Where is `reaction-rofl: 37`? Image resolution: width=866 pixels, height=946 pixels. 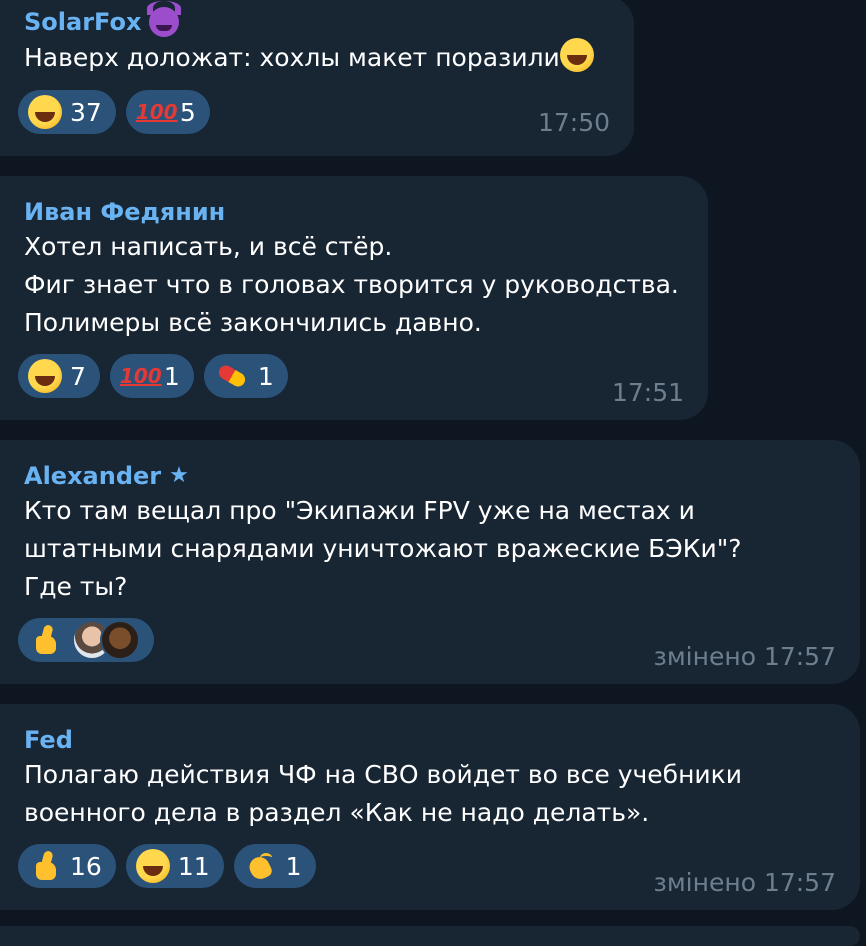 reaction-rofl: 37 is located at coordinates (67, 112).